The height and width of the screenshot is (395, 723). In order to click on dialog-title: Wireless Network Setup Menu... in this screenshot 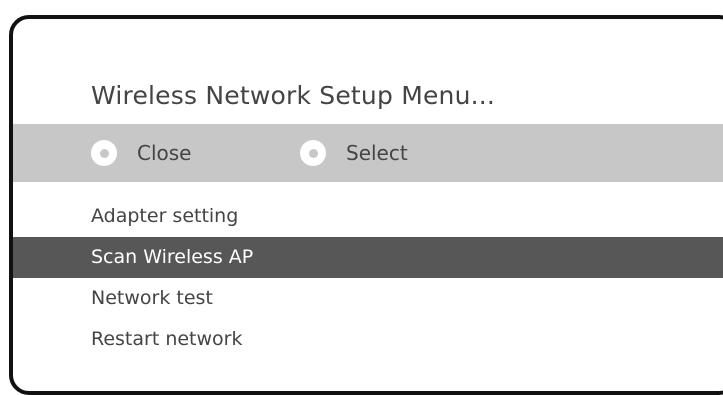, I will do `click(293, 95)`.